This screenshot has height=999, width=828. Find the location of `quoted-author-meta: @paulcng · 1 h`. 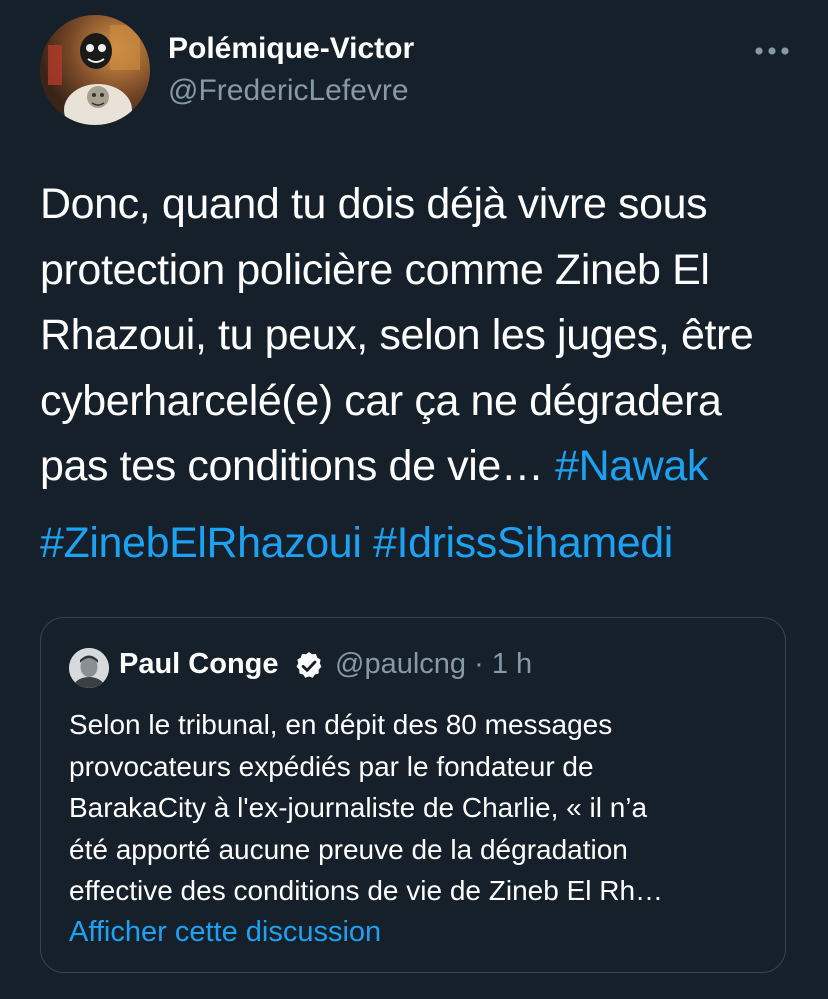

quoted-author-meta: @paulcng · 1 h is located at coordinates (433, 664).